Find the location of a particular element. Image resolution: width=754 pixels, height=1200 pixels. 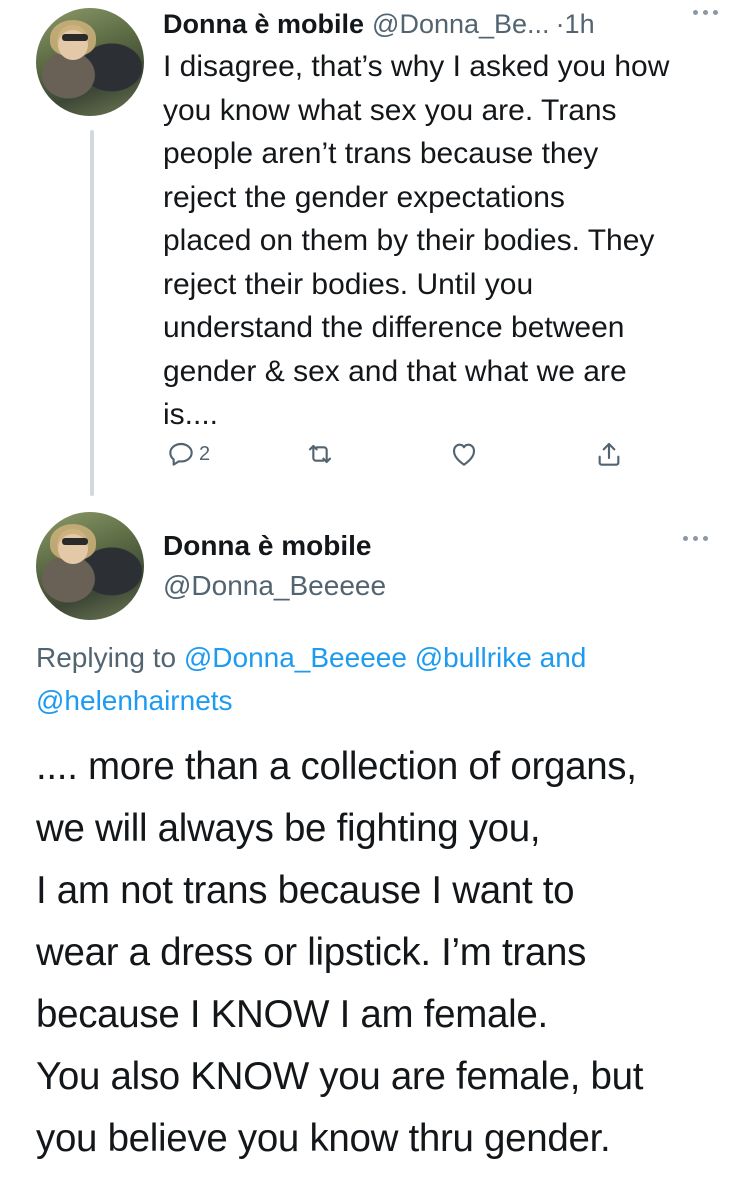

mention-link: @bullrike is located at coordinates (473, 657).